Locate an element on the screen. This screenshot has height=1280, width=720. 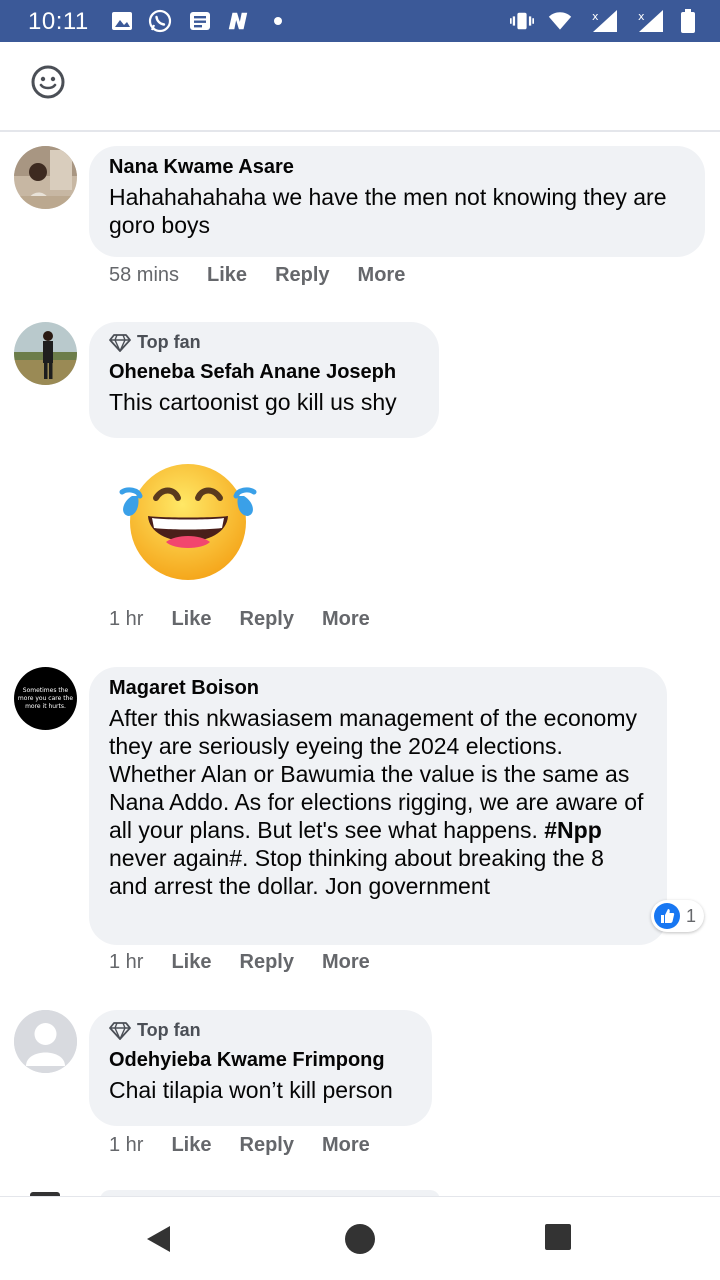
status-time: 10:11 is located at coordinates (58, 21).